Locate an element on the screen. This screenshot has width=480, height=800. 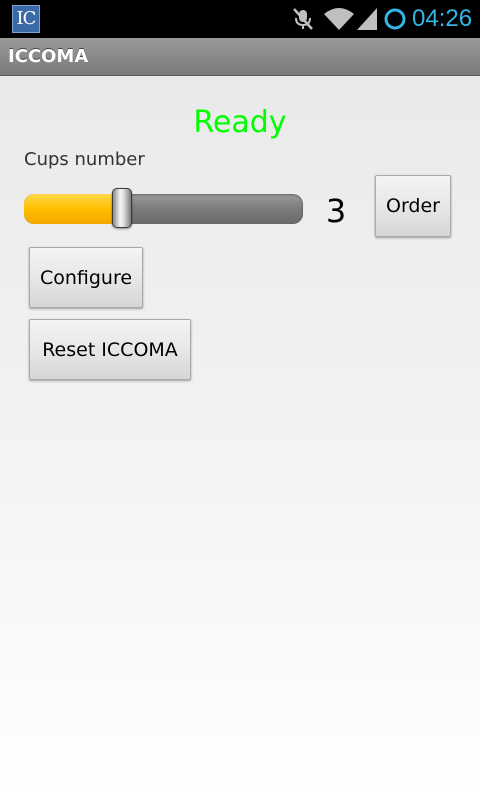
muted-icon is located at coordinates (303, 19).